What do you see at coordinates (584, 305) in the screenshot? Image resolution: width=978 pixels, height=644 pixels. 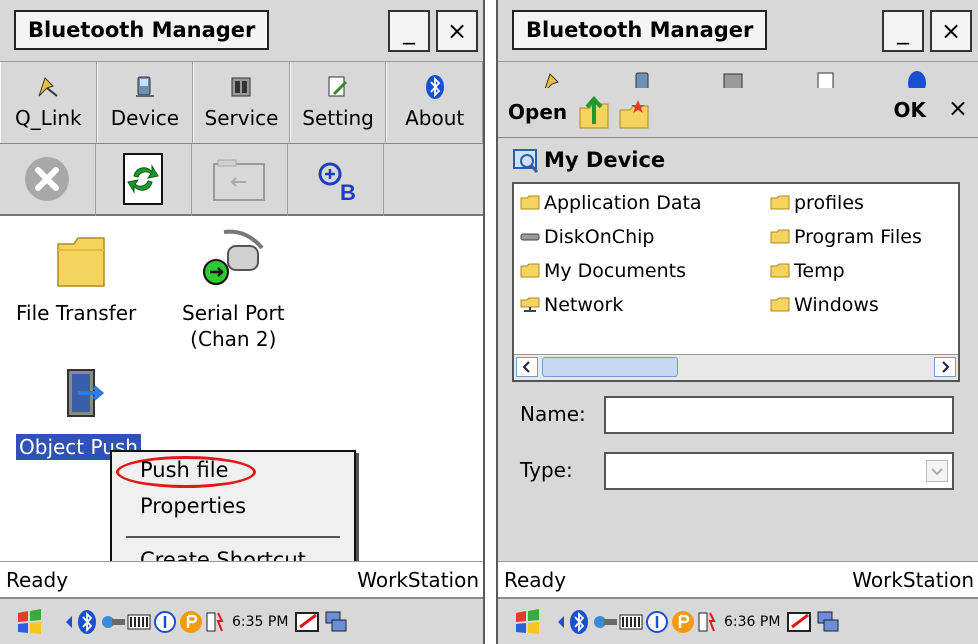 I see `file-label: Network` at bounding box center [584, 305].